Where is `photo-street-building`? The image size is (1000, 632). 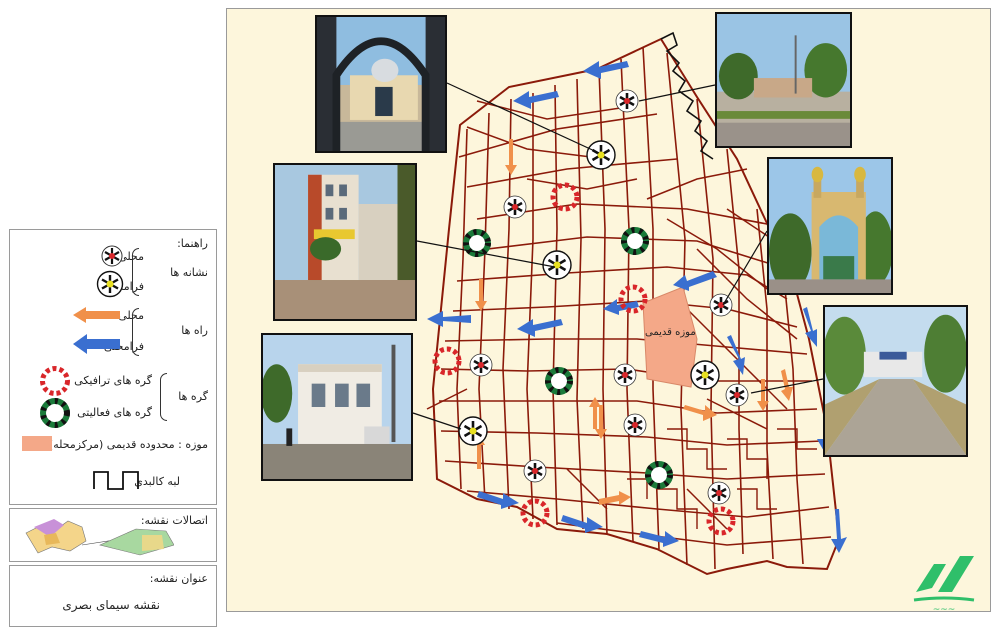
photo-street-building is located at coordinates (345, 242).